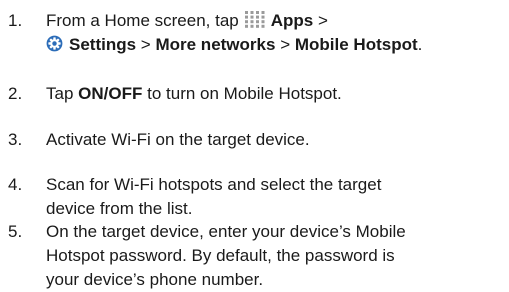 This screenshot has height=292, width=509. I want to click on step-text: Tap ON/OFF to turn on Mobile Hotspot., so click(273, 94).